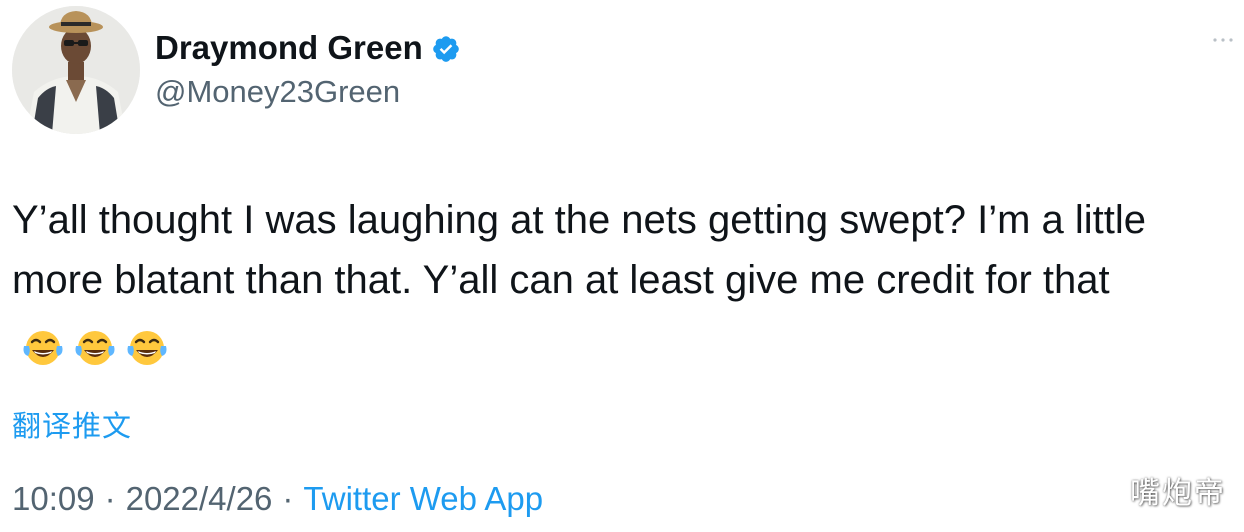 Image resolution: width=1244 pixels, height=532 pixels. I want to click on emoji-group, so click(98, 346).